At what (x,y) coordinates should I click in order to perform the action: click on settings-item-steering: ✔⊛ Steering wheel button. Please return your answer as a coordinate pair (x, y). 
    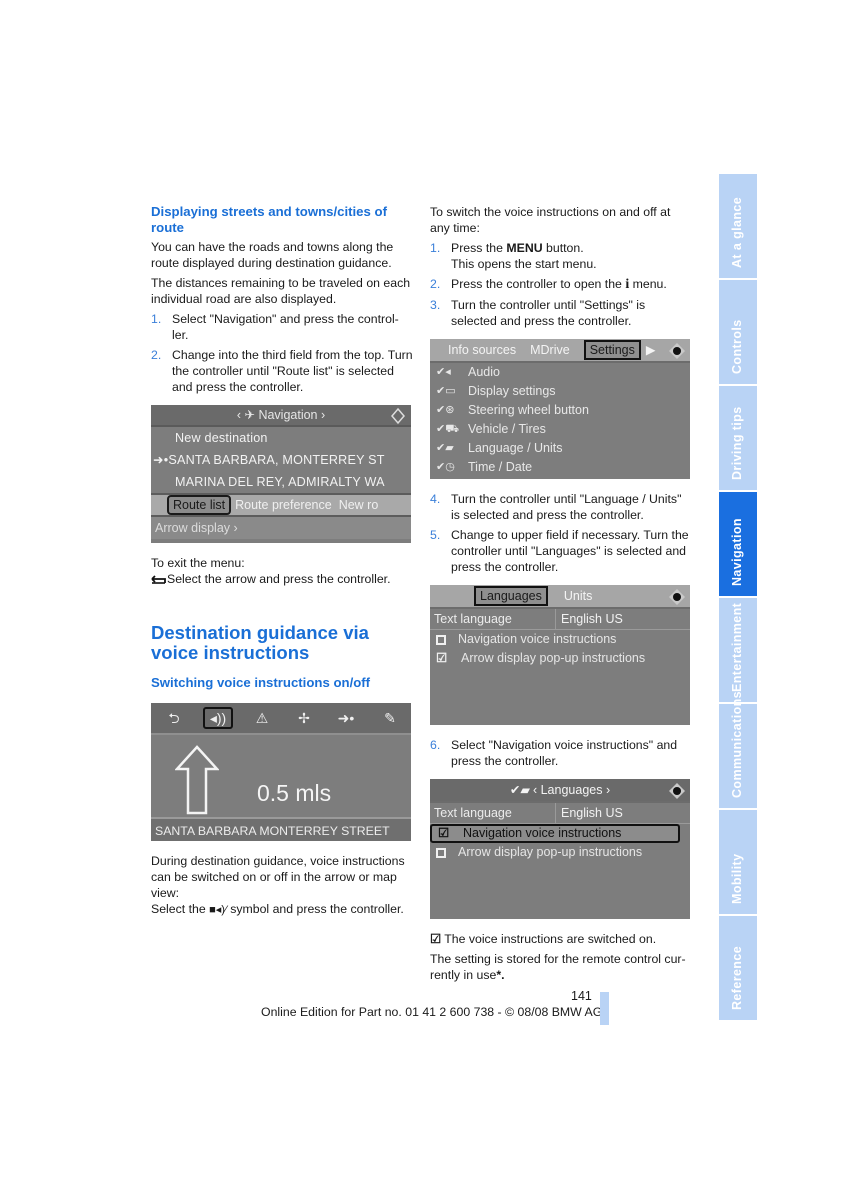
    Looking at the image, I should click on (560, 410).